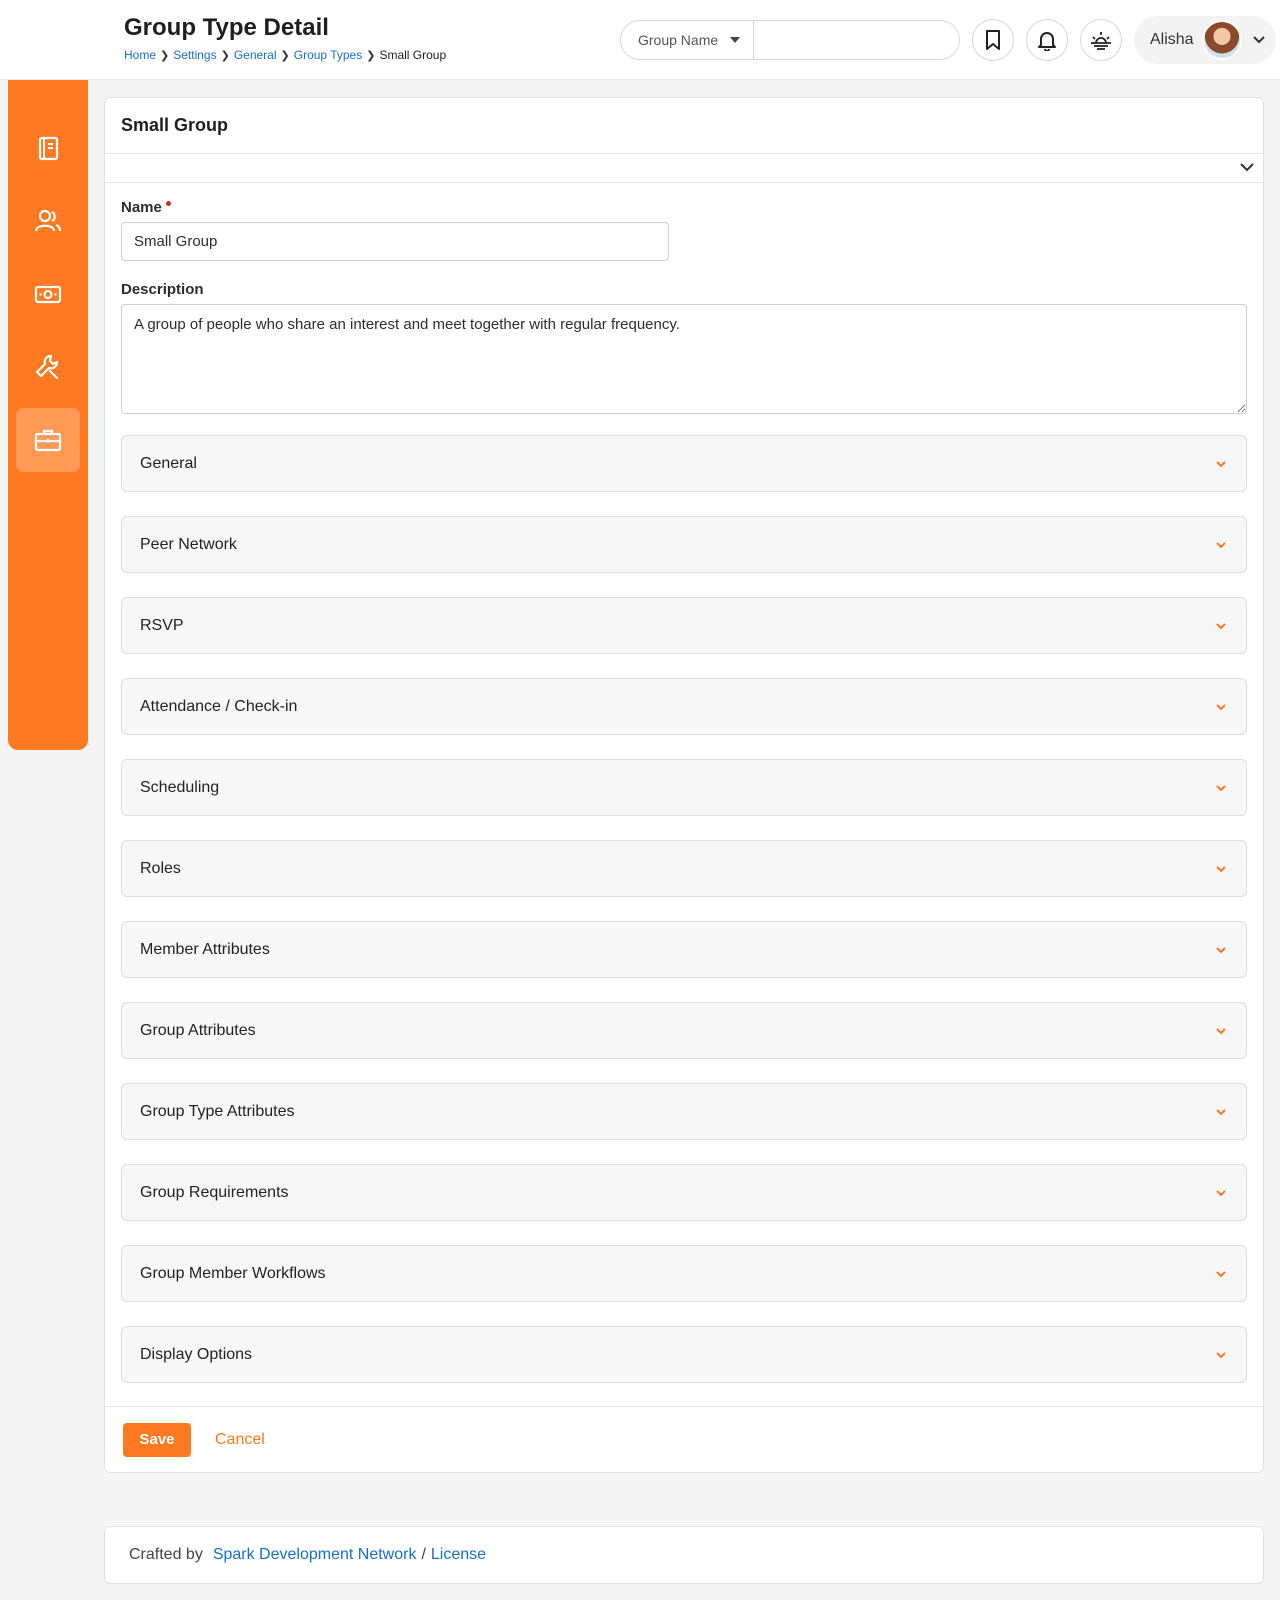 This screenshot has width=1280, height=1600. Describe the element at coordinates (217, 1111) in the screenshot. I see `section-label: Group Type Attributes` at that location.